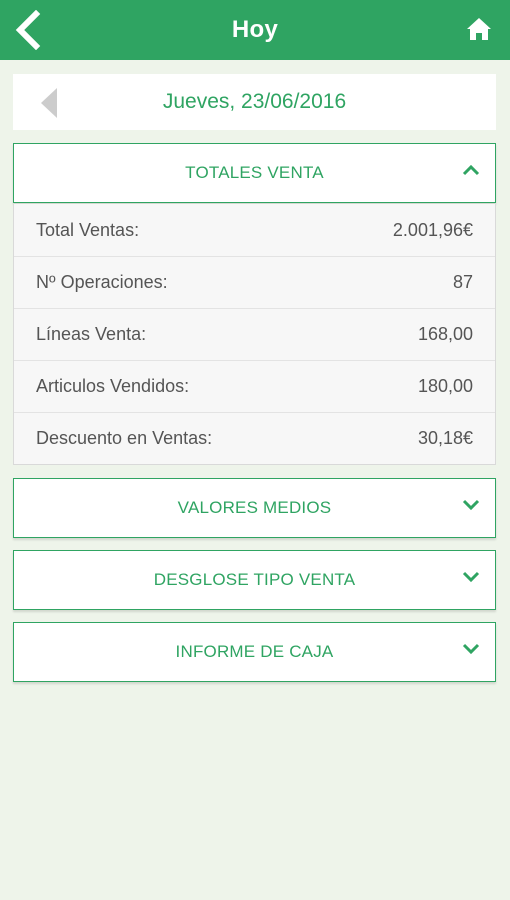  Describe the element at coordinates (445, 334) in the screenshot. I see `detail-value: 168,00` at that location.